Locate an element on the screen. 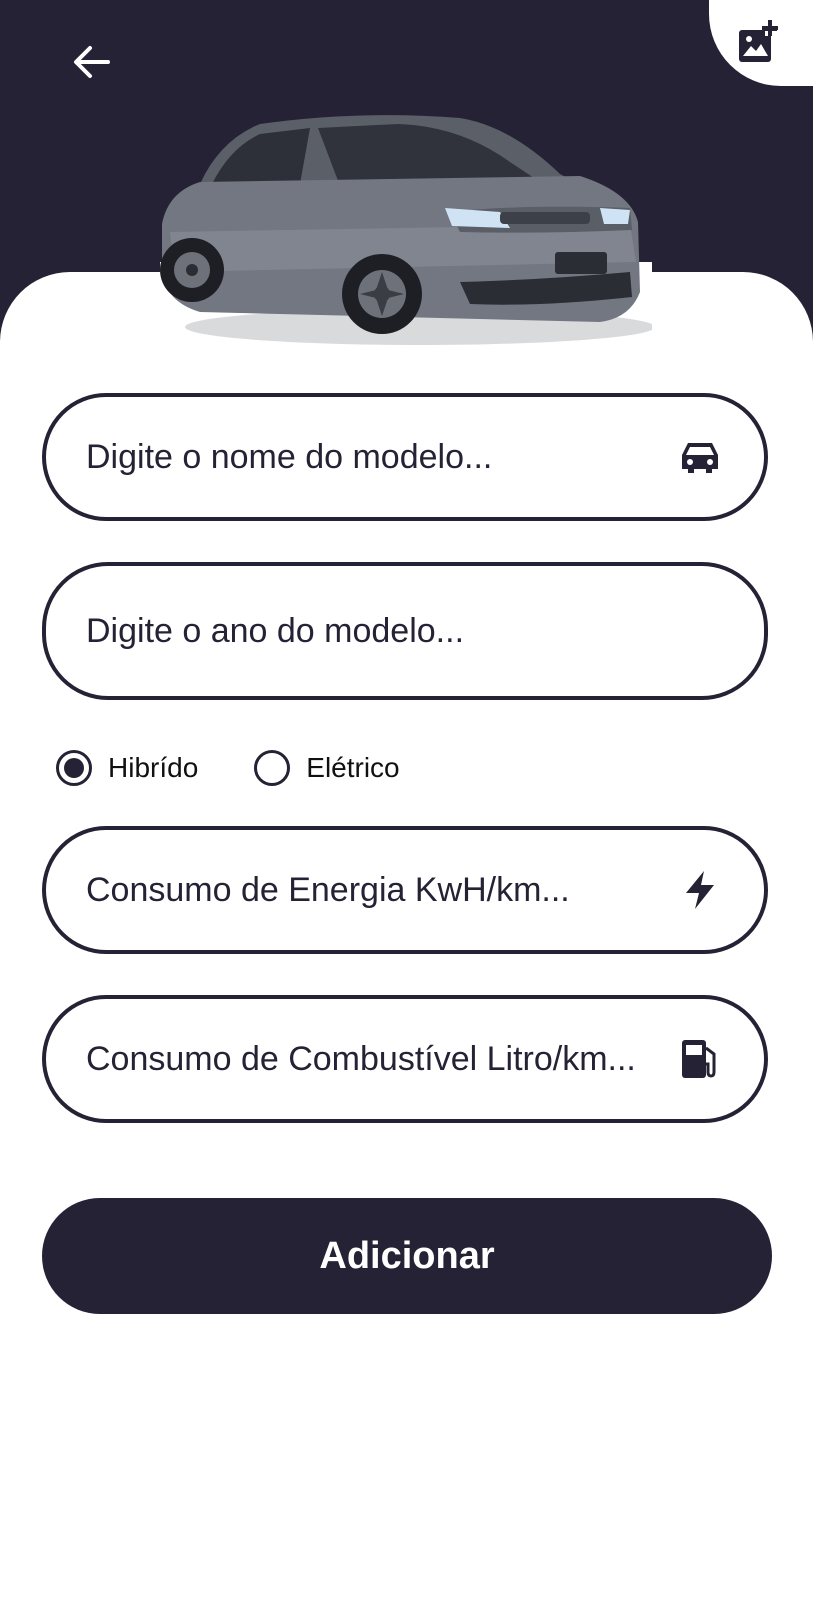 Image resolution: width=813 pixels, height=1600 pixels. radio-label-hybrid: Hibrído is located at coordinates (153, 767).